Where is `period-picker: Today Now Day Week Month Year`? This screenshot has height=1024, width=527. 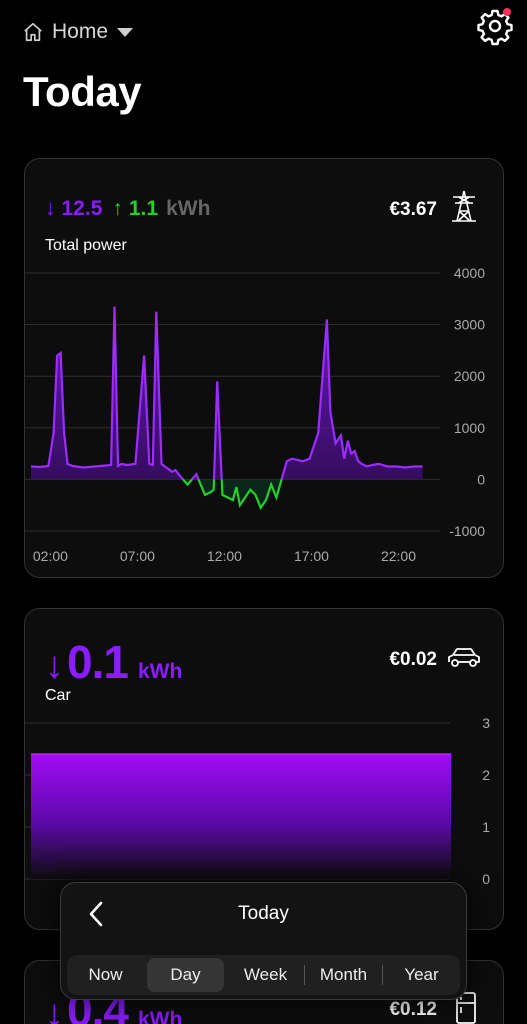 period-picker: Today Now Day Week Month Year is located at coordinates (263, 941).